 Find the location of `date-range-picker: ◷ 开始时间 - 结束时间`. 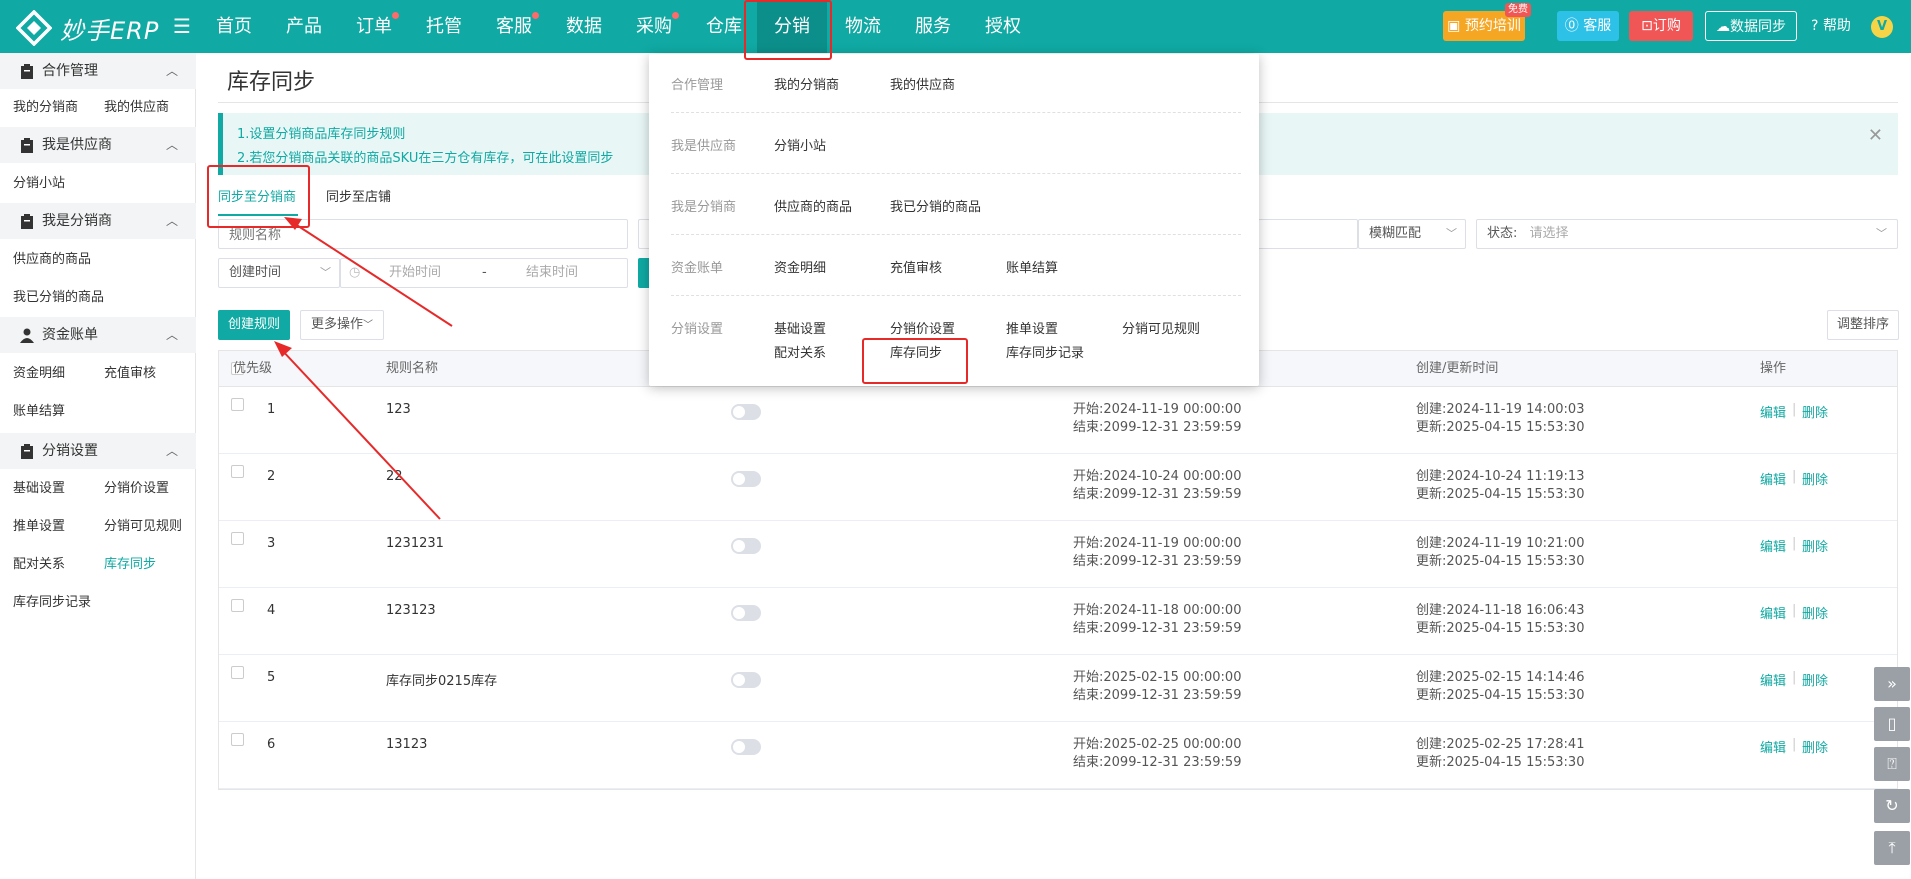

date-range-picker: ◷ 开始时间 - 结束时间 is located at coordinates (484, 273).